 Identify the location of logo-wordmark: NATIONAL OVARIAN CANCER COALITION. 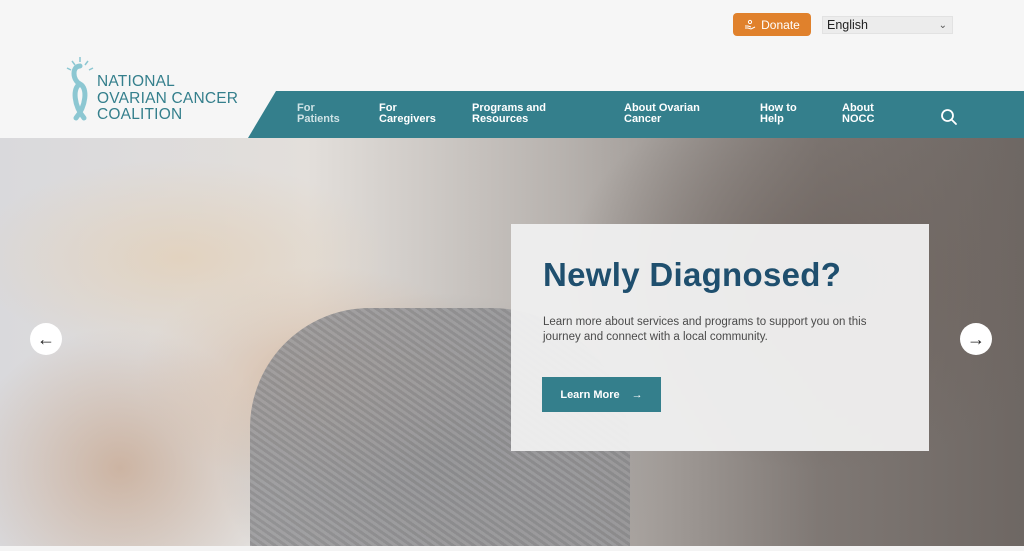
(168, 98).